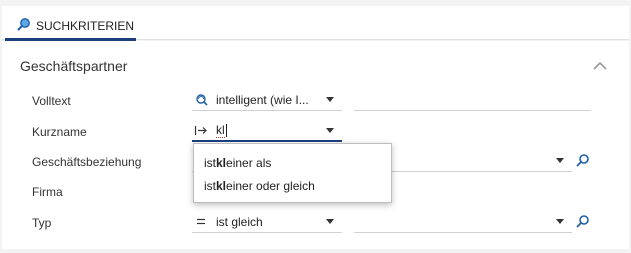  I want to click on dropdown-option: ist kl einer oder gleich, so click(292, 185).